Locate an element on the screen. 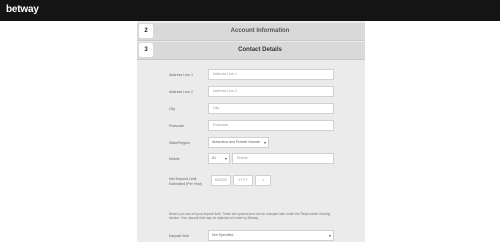  state-region-label: State/Region is located at coordinates (179, 143).